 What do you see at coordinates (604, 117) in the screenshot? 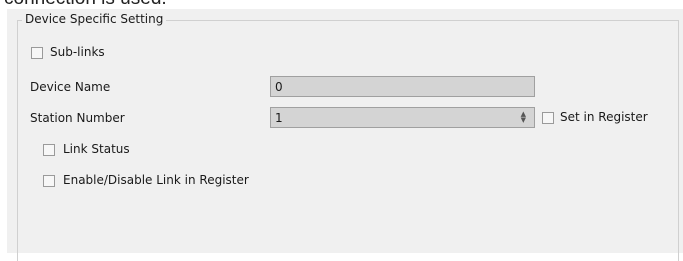
I see `set-in-register-label: Set in Register` at bounding box center [604, 117].